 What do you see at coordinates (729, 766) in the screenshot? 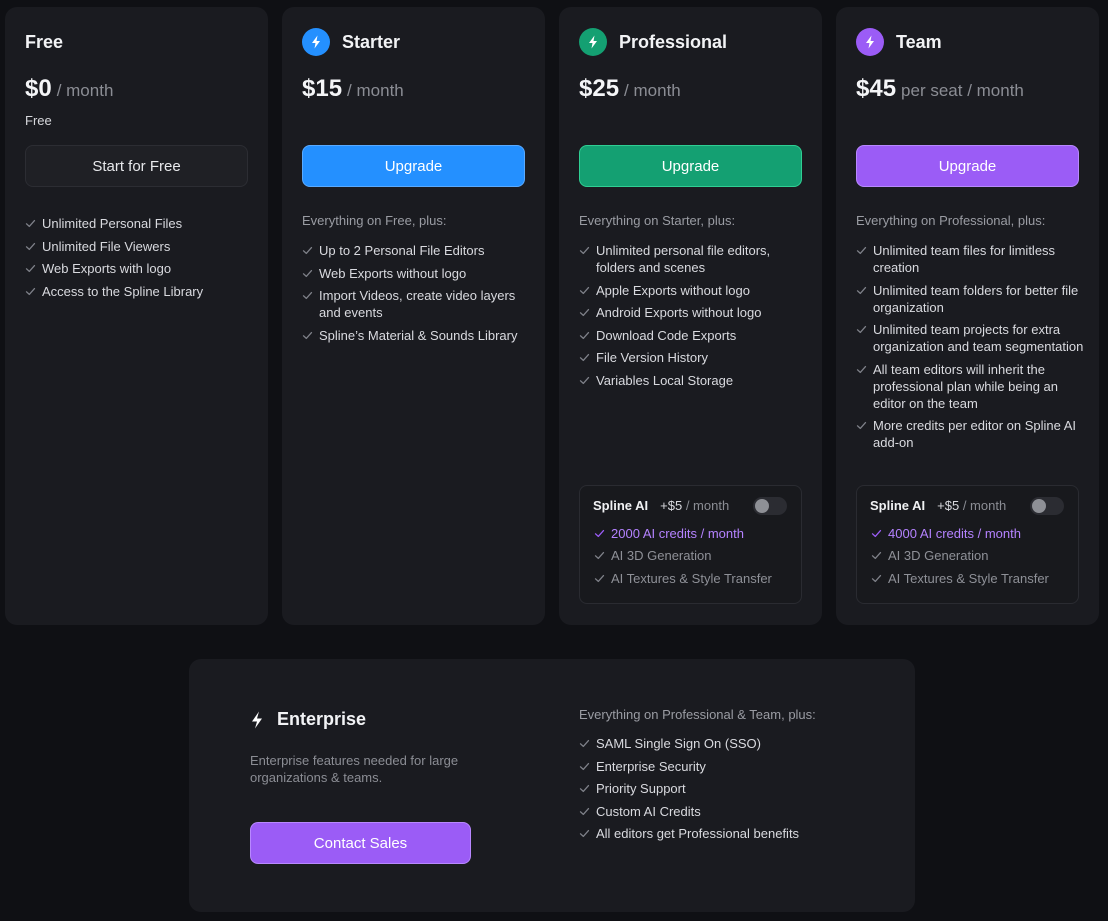
I see `feature-item: Enterprise Security` at bounding box center [729, 766].